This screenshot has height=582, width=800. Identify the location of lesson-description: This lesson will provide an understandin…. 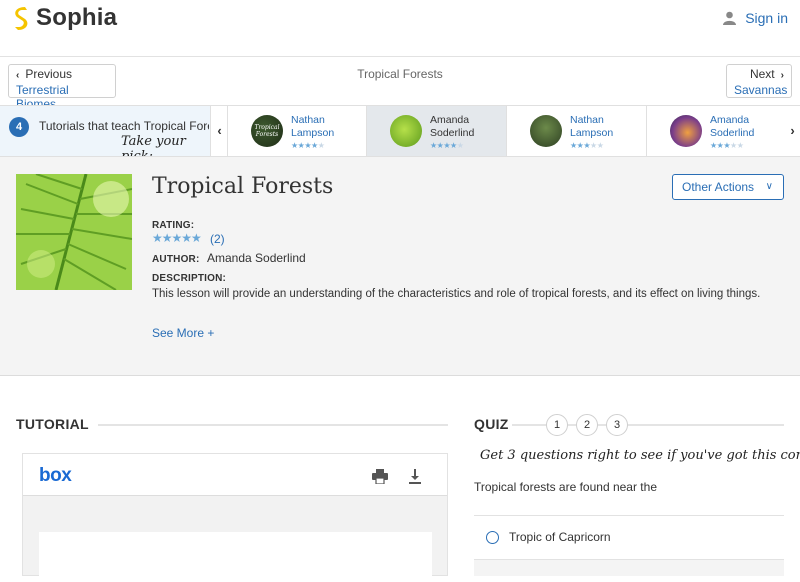
(456, 294).